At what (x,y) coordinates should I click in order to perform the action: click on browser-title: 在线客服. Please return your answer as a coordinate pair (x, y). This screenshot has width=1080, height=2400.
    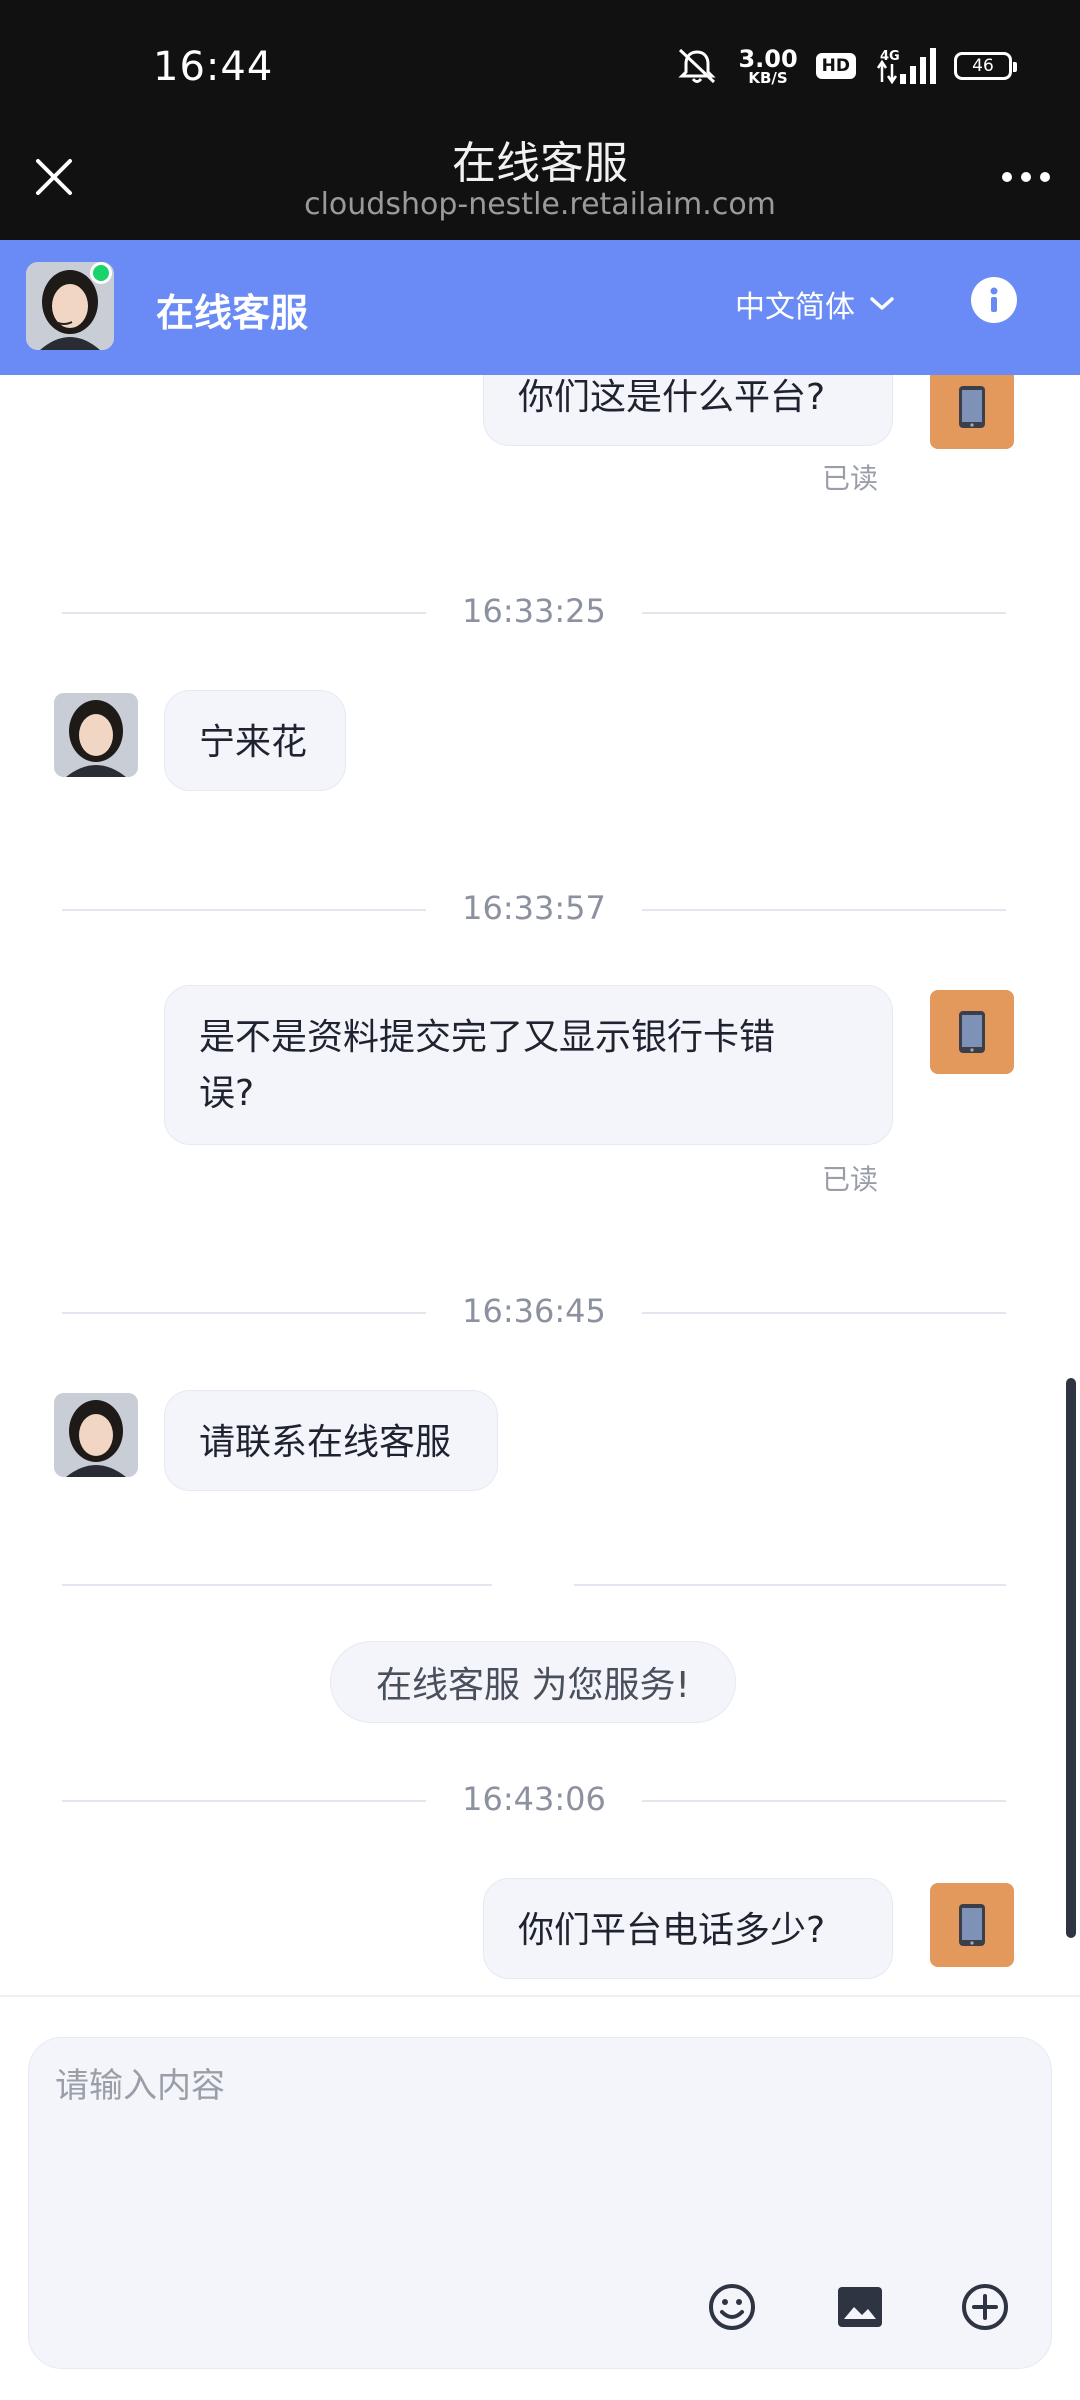
    Looking at the image, I should click on (540, 163).